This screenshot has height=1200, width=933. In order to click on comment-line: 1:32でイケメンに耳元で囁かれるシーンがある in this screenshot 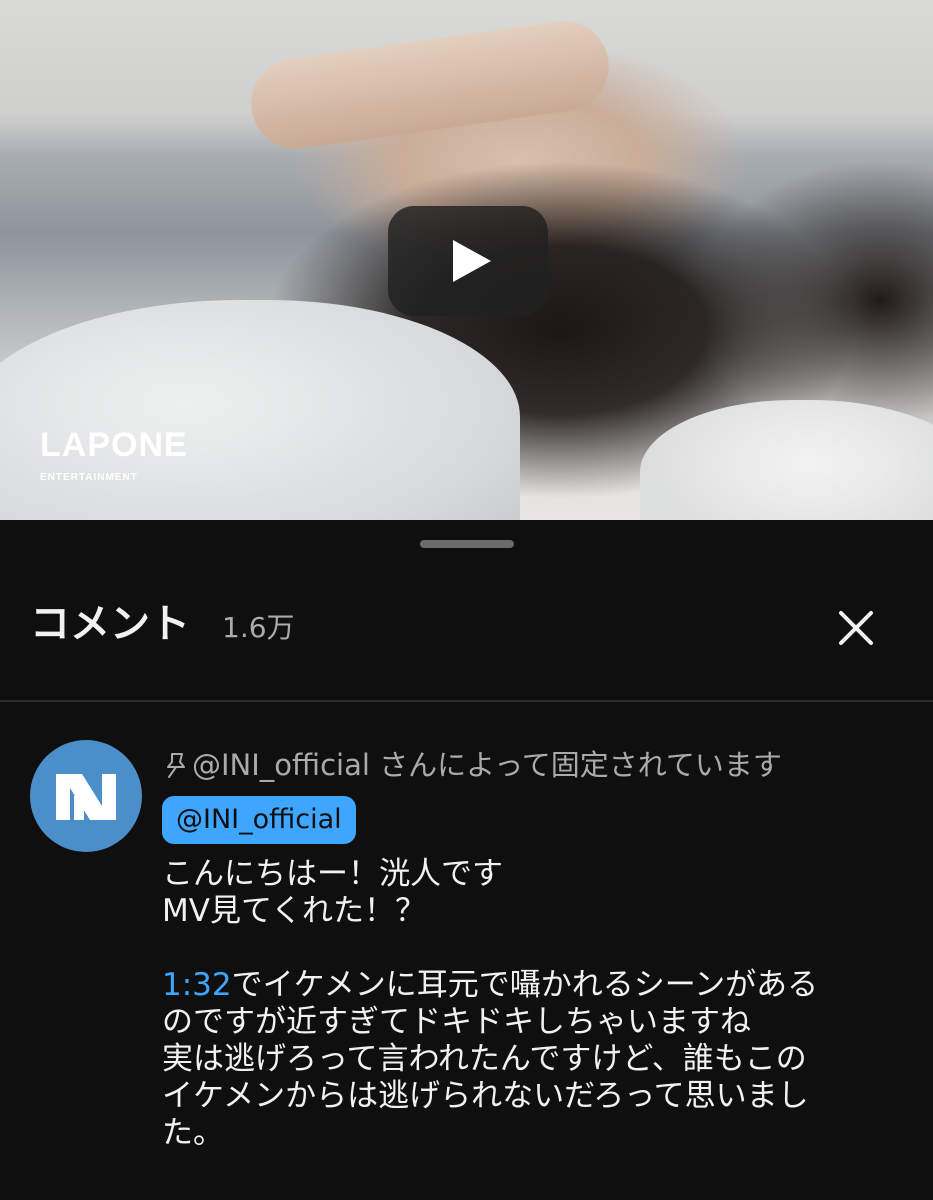, I will do `click(527, 985)`.